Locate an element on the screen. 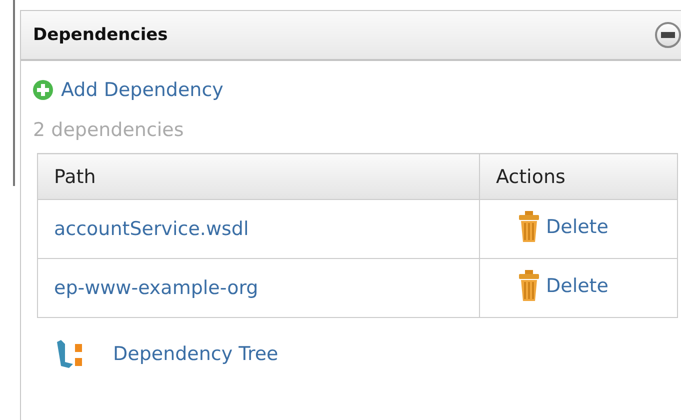 This screenshot has width=681, height=420. add-dependency-link: Add Dependency is located at coordinates (128, 90).